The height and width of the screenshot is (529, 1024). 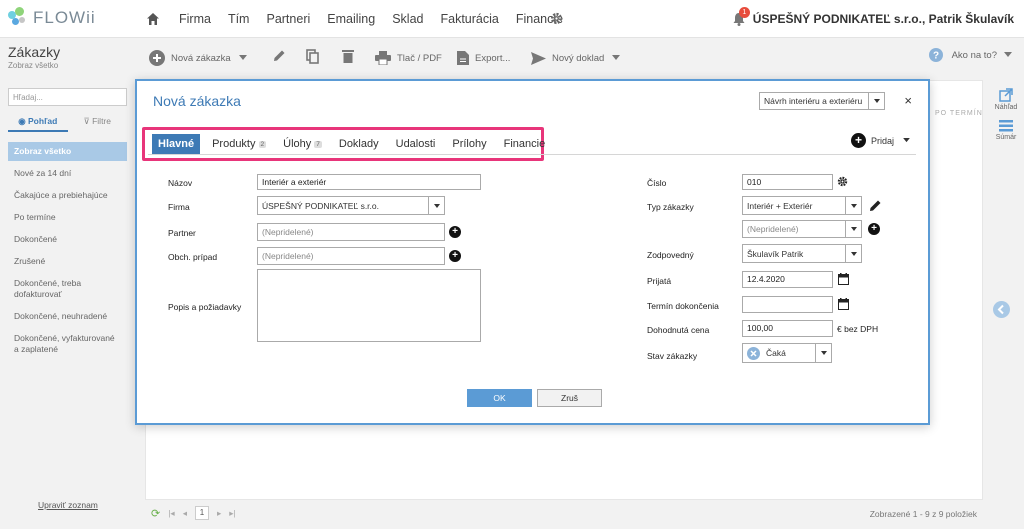 I want to click on settings-gear-icon, so click(x=556, y=18).